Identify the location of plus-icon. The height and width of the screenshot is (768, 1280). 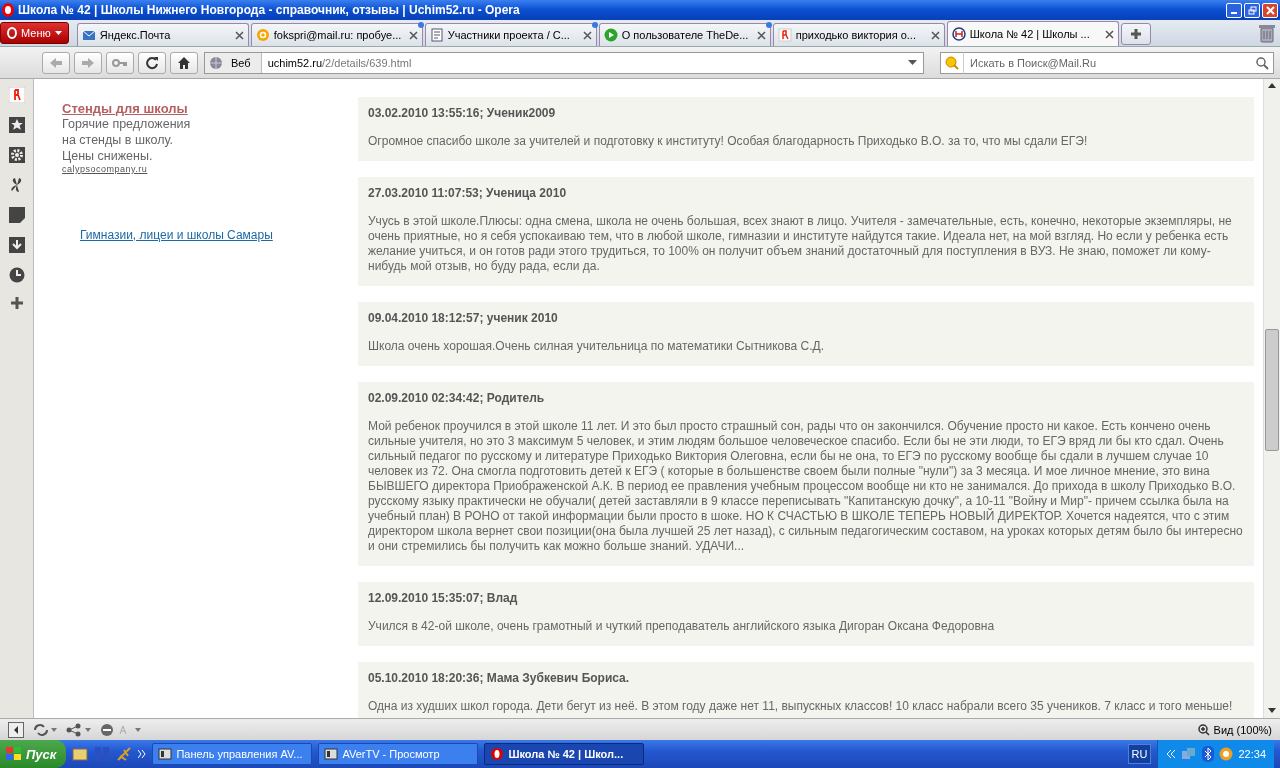
(1135, 34).